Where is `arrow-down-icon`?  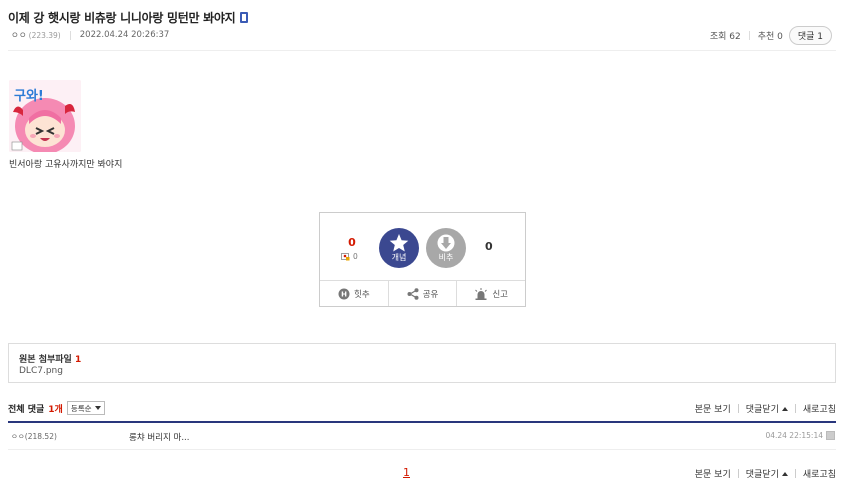 arrow-down-icon is located at coordinates (446, 242).